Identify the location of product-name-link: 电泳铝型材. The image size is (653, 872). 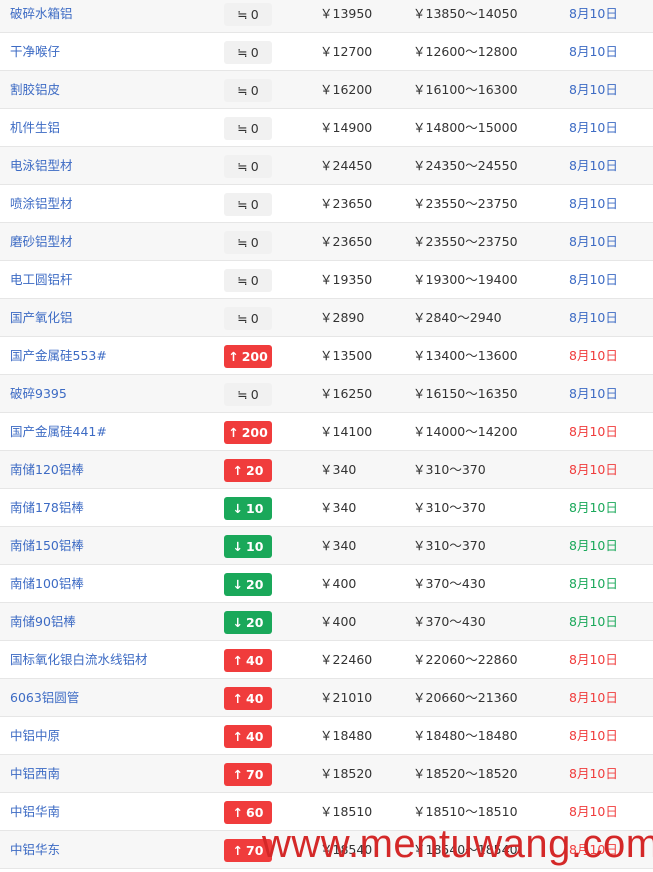
(41, 165).